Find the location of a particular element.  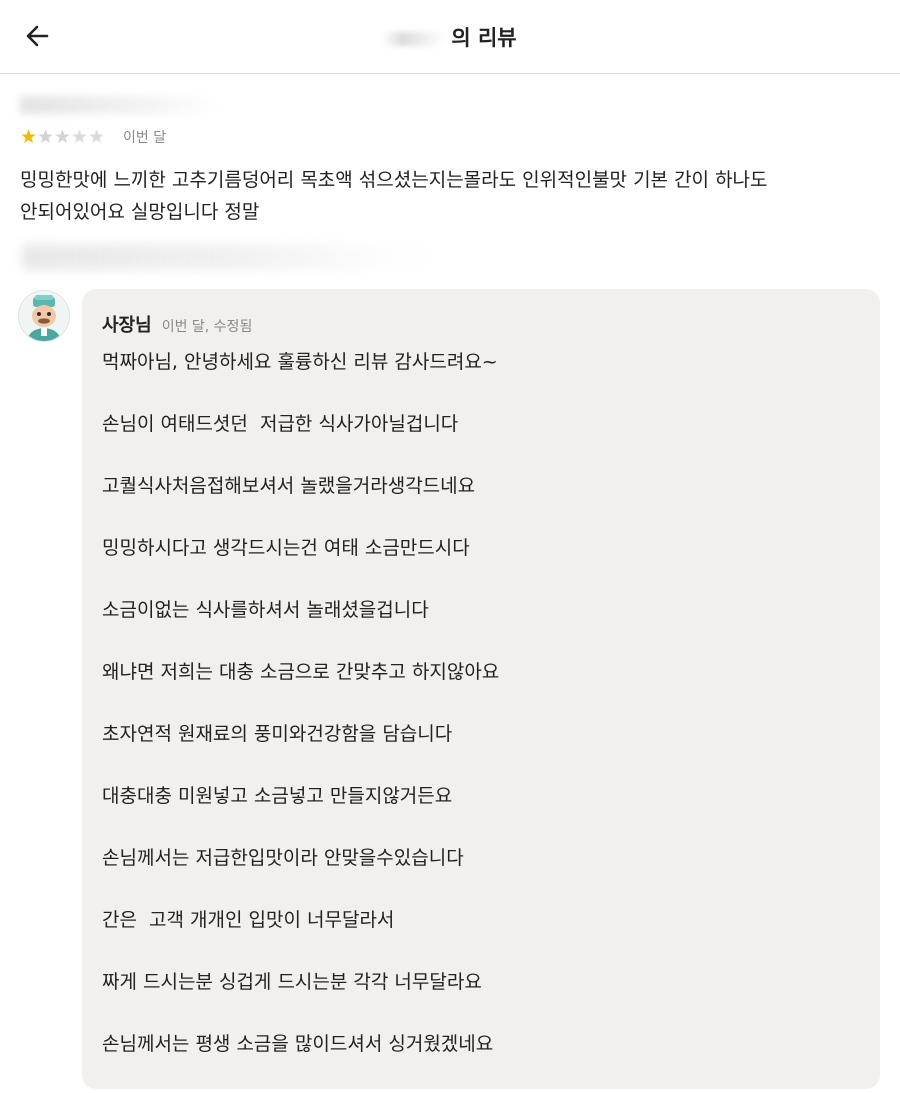

review-rating-row: ★ ★ ★ ★ ★ 이번 달 is located at coordinates (93, 137).